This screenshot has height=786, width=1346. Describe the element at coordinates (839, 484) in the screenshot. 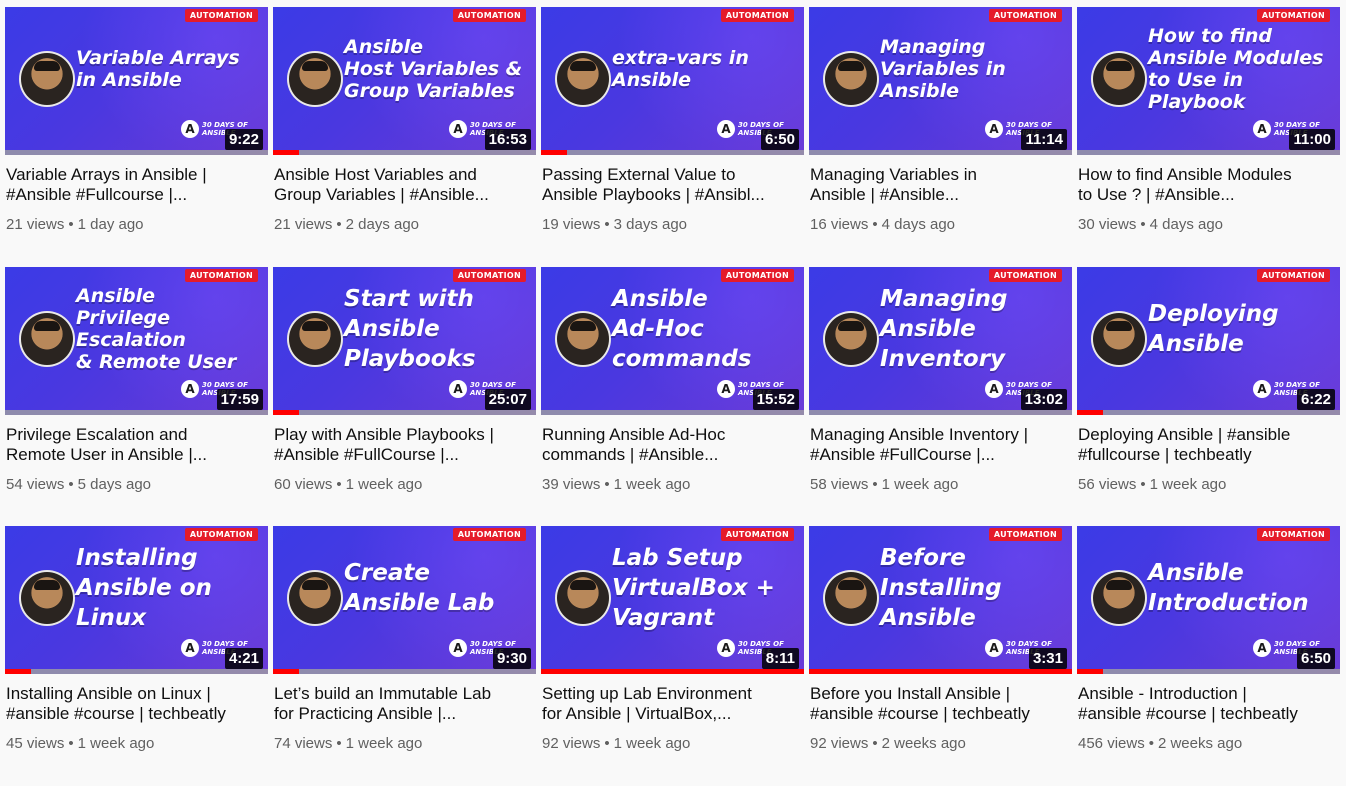

I see `view-count: 58 views` at that location.